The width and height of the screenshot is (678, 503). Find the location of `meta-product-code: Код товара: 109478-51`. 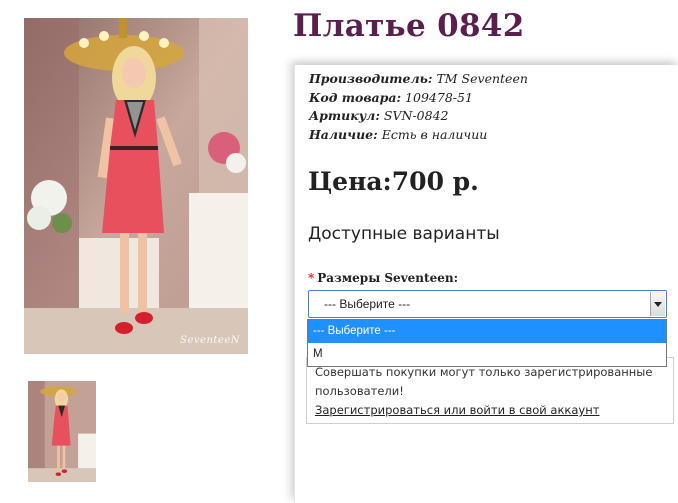

meta-product-code: Код товара: 109478-51 is located at coordinates (418, 98).